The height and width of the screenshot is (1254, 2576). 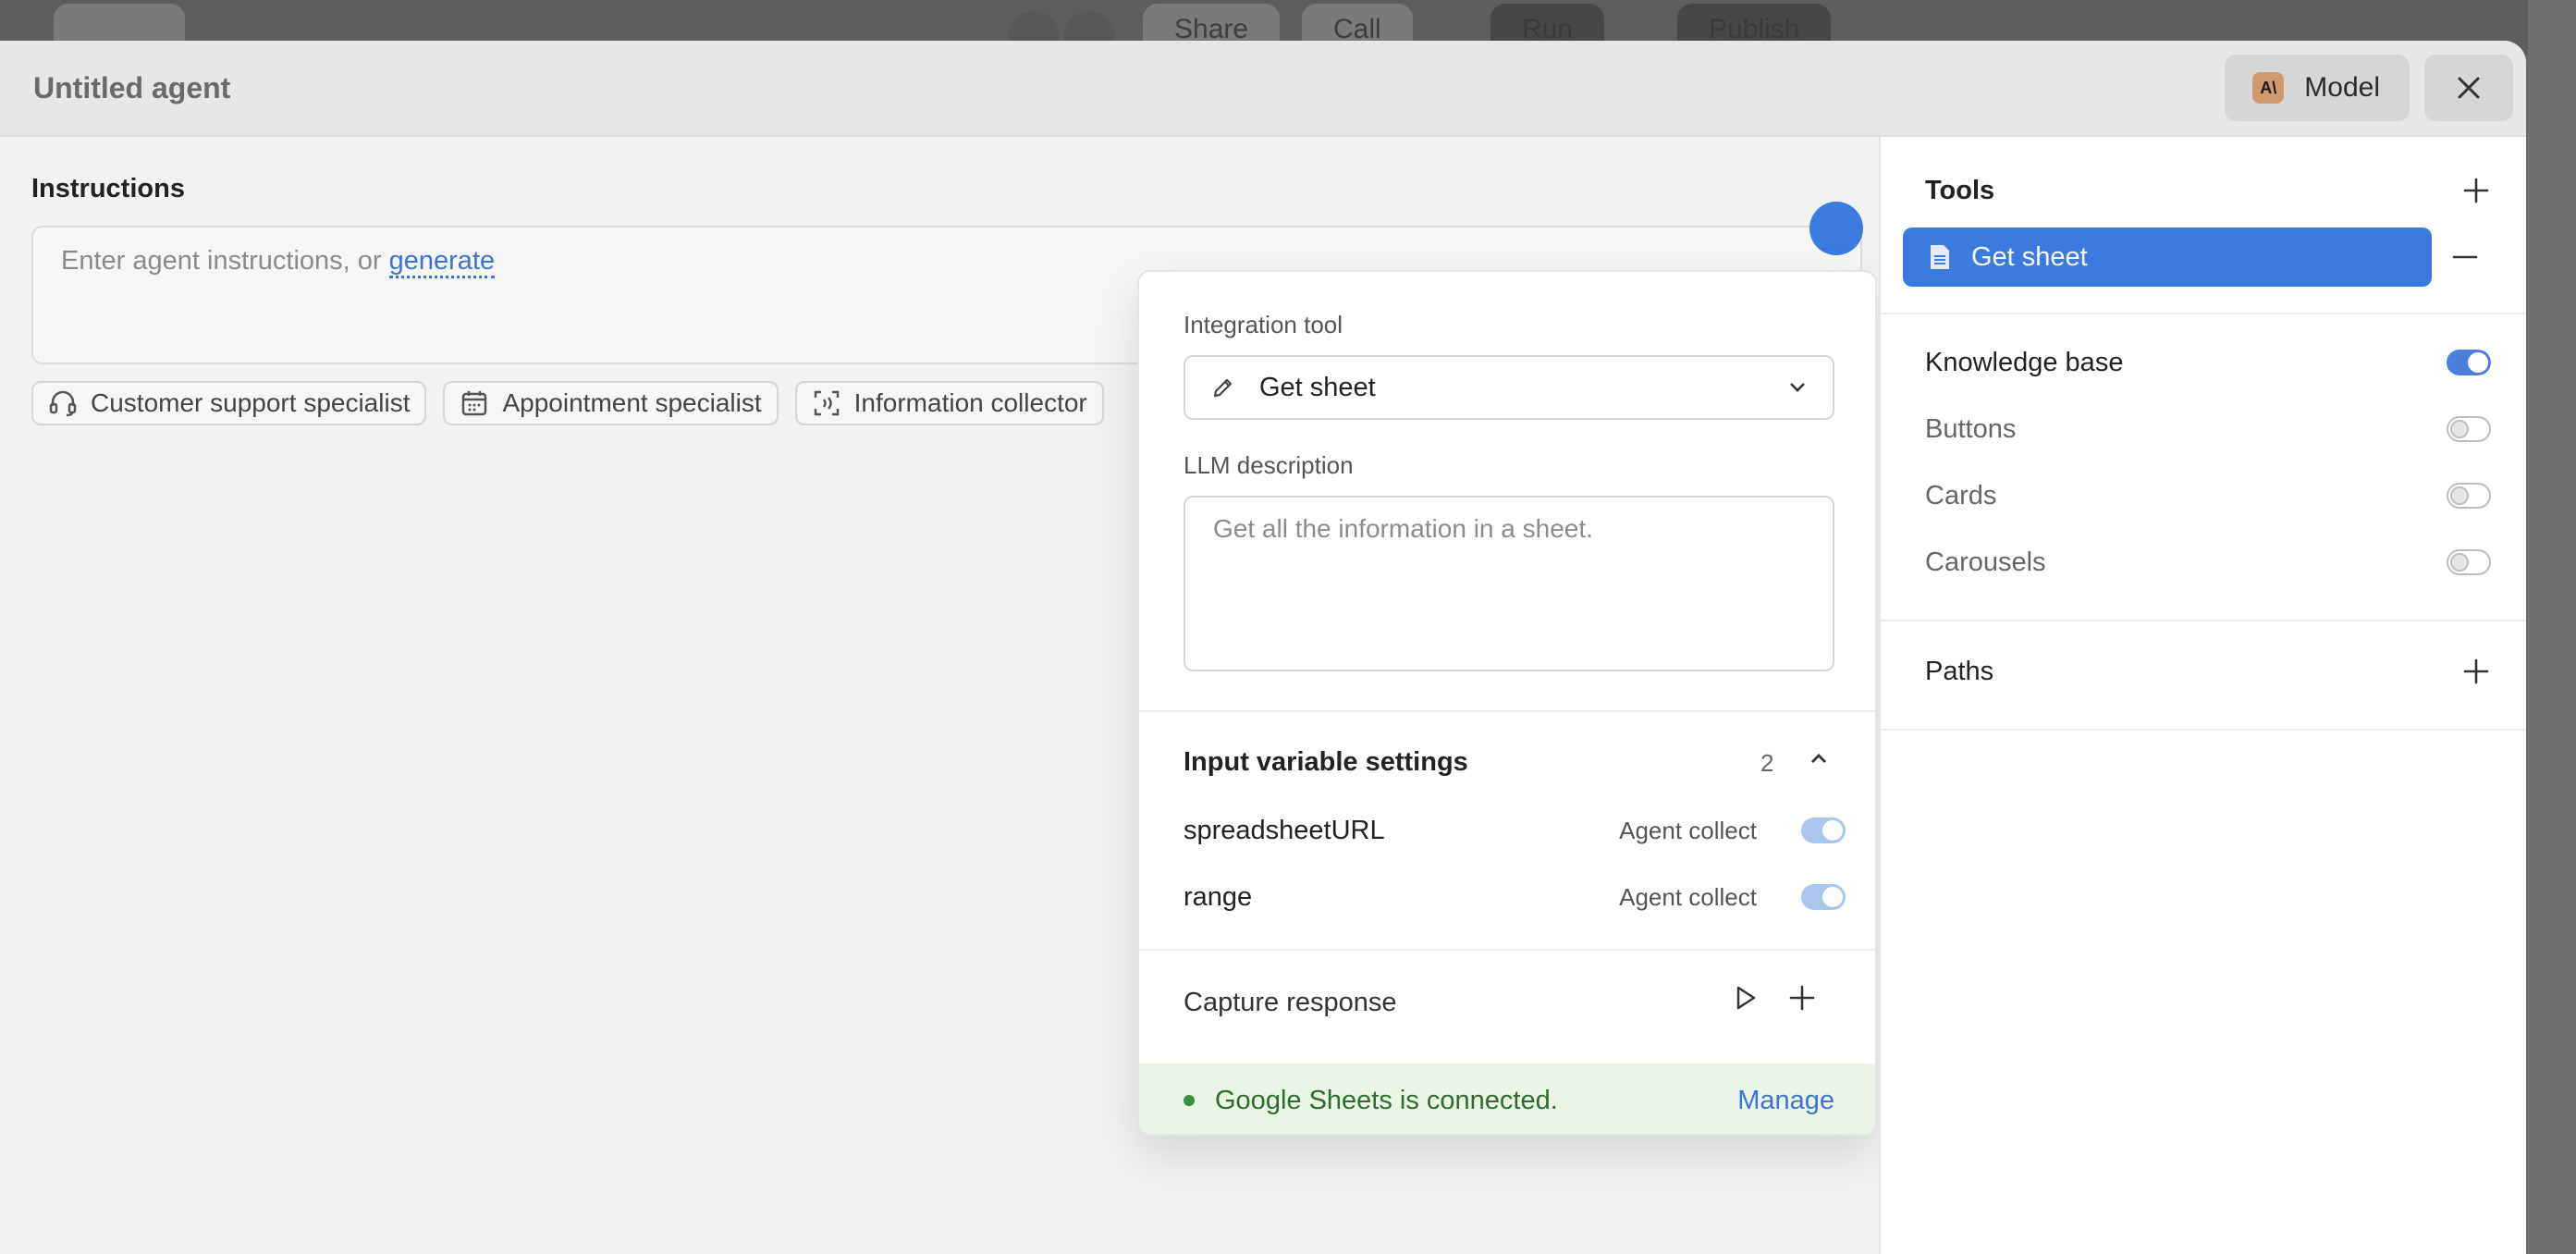 I want to click on input-variable-count: 2, so click(x=1767, y=763).